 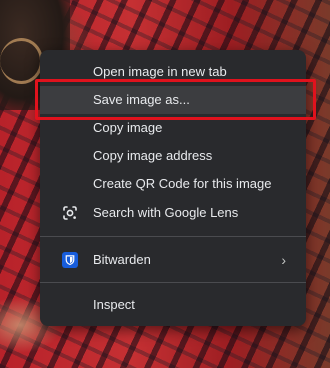 I want to click on menu-item-inspect: Inspect, so click(x=173, y=305).